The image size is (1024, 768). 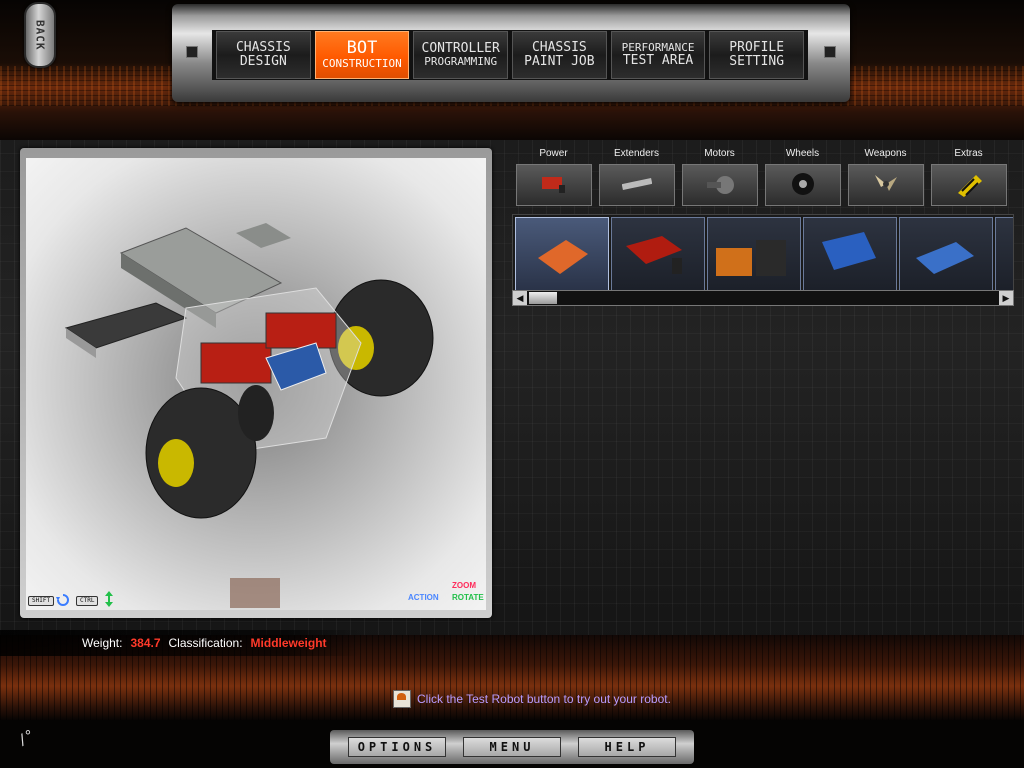 I want to click on tab-label-line1: PROFILE, so click(x=757, y=48).